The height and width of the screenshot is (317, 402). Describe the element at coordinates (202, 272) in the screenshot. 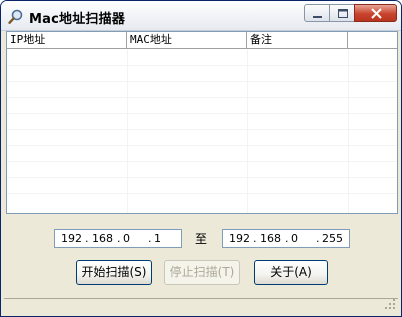

I see `stop-scan-button: 停止扫描(T)` at that location.